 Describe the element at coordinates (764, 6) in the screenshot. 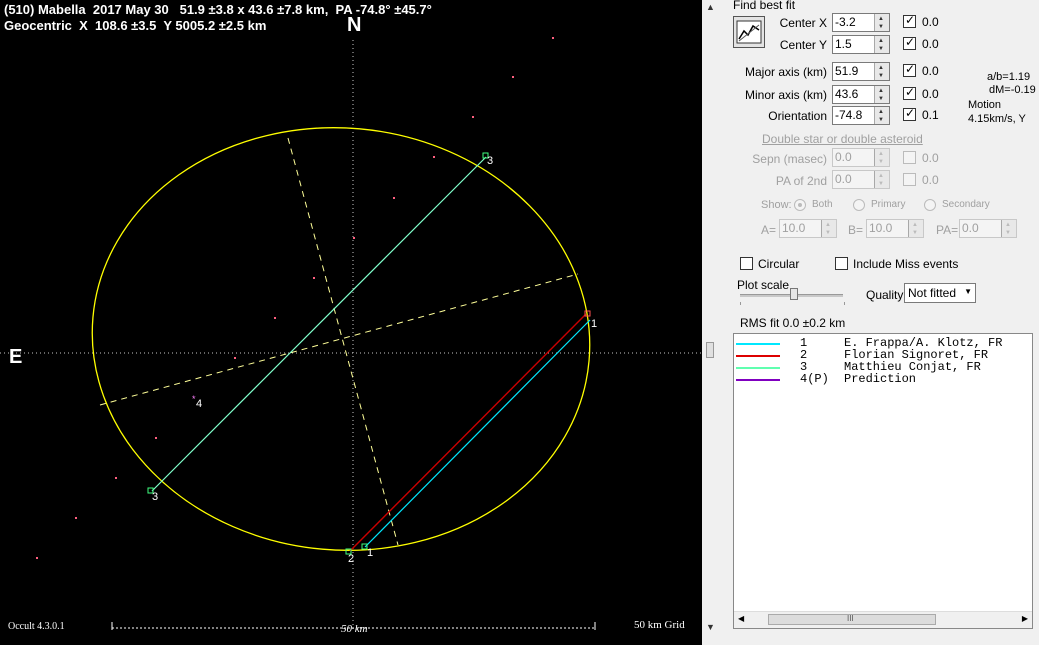

I see `find-best-fit-label: Find best fit` at that location.